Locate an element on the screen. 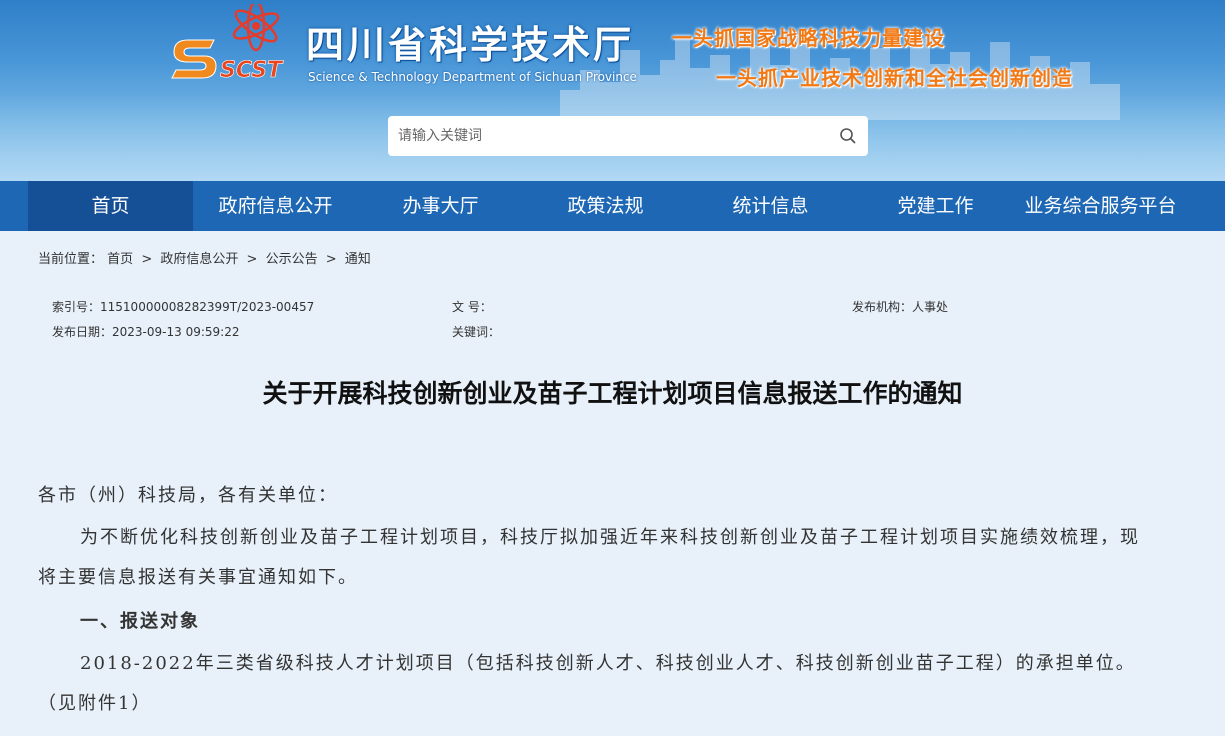 The height and width of the screenshot is (736, 1225). meta-date: 发布日期：2023-09-13 09:59:22 is located at coordinates (145, 331).